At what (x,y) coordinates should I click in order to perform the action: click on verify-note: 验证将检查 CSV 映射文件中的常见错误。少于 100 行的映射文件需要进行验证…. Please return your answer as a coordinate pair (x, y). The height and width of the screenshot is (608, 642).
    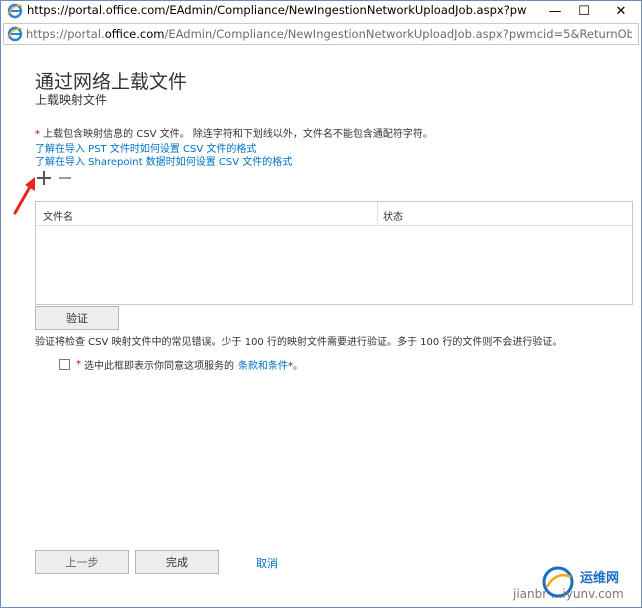
    Looking at the image, I should click on (299, 342).